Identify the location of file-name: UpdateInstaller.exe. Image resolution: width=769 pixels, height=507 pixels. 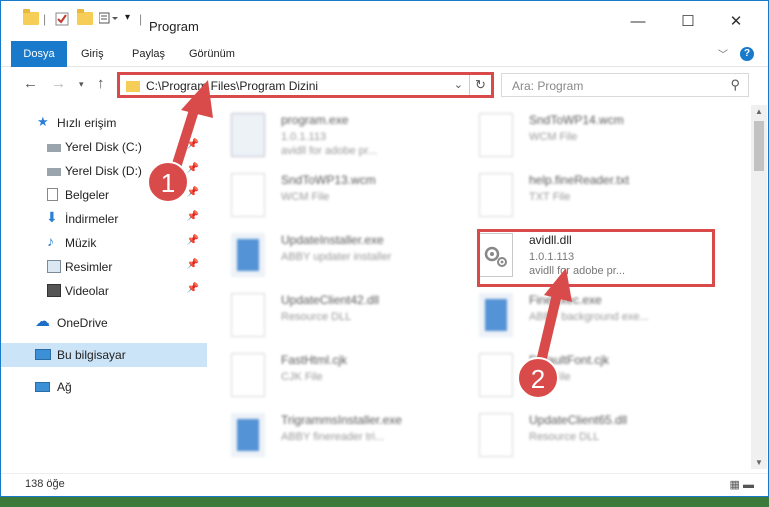
(332, 240).